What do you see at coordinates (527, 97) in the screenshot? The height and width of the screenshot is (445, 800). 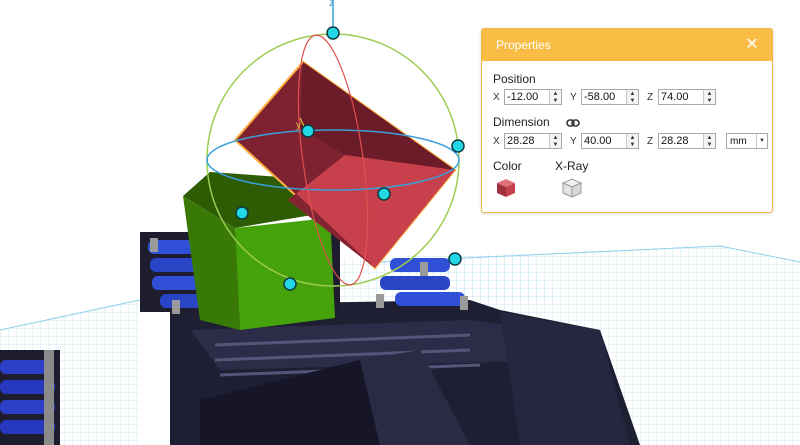 I see `position-x-input` at bounding box center [527, 97].